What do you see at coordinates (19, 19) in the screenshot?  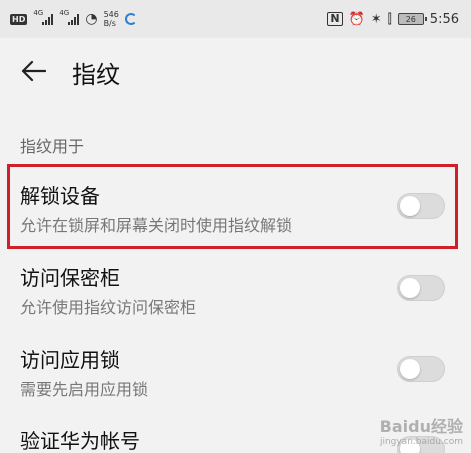 I see `hd-icon: HD` at bounding box center [19, 19].